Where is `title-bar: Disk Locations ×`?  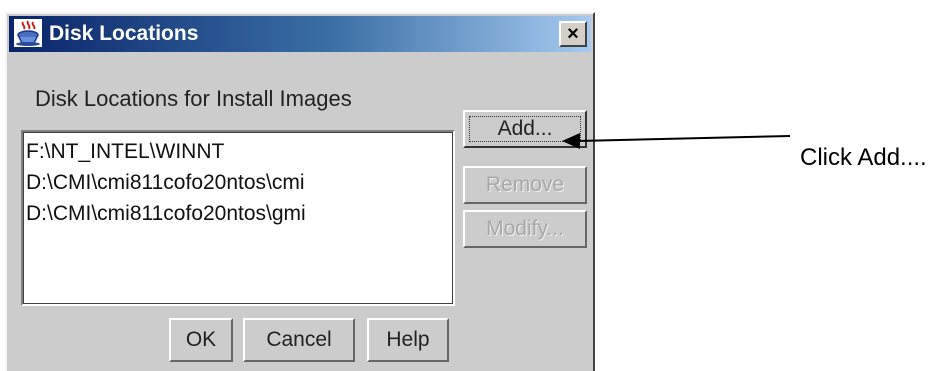 title-bar: Disk Locations × is located at coordinates (300, 34).